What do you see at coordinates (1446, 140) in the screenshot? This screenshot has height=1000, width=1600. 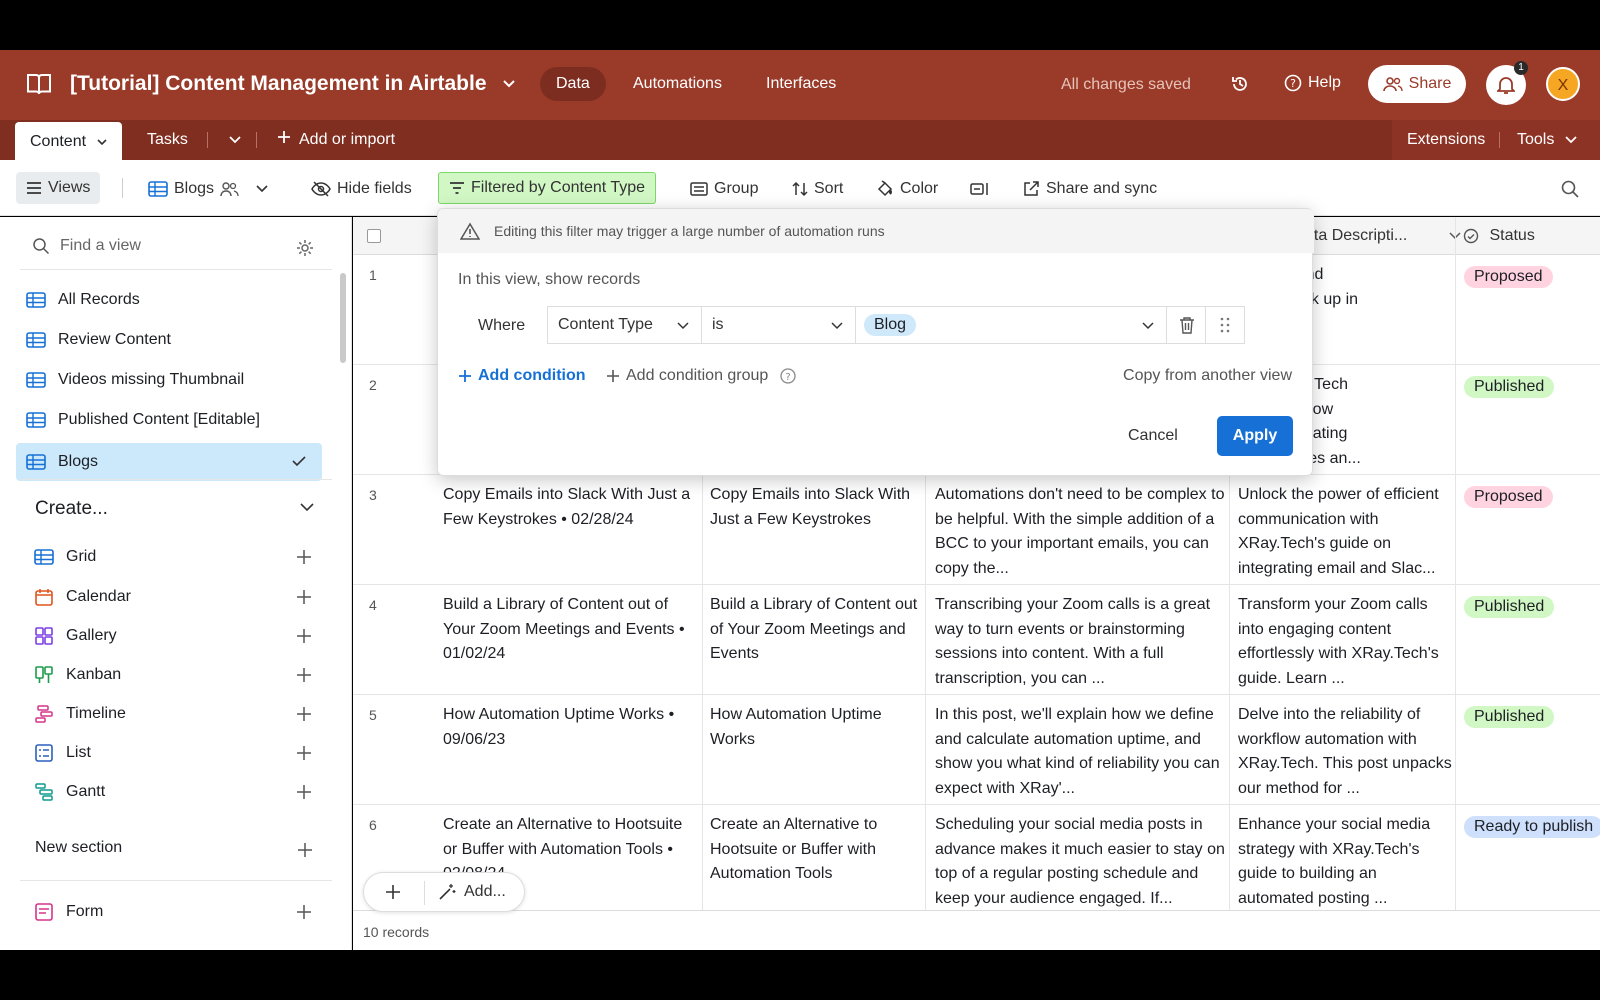 I see `extensions-button: Extensions` at bounding box center [1446, 140].